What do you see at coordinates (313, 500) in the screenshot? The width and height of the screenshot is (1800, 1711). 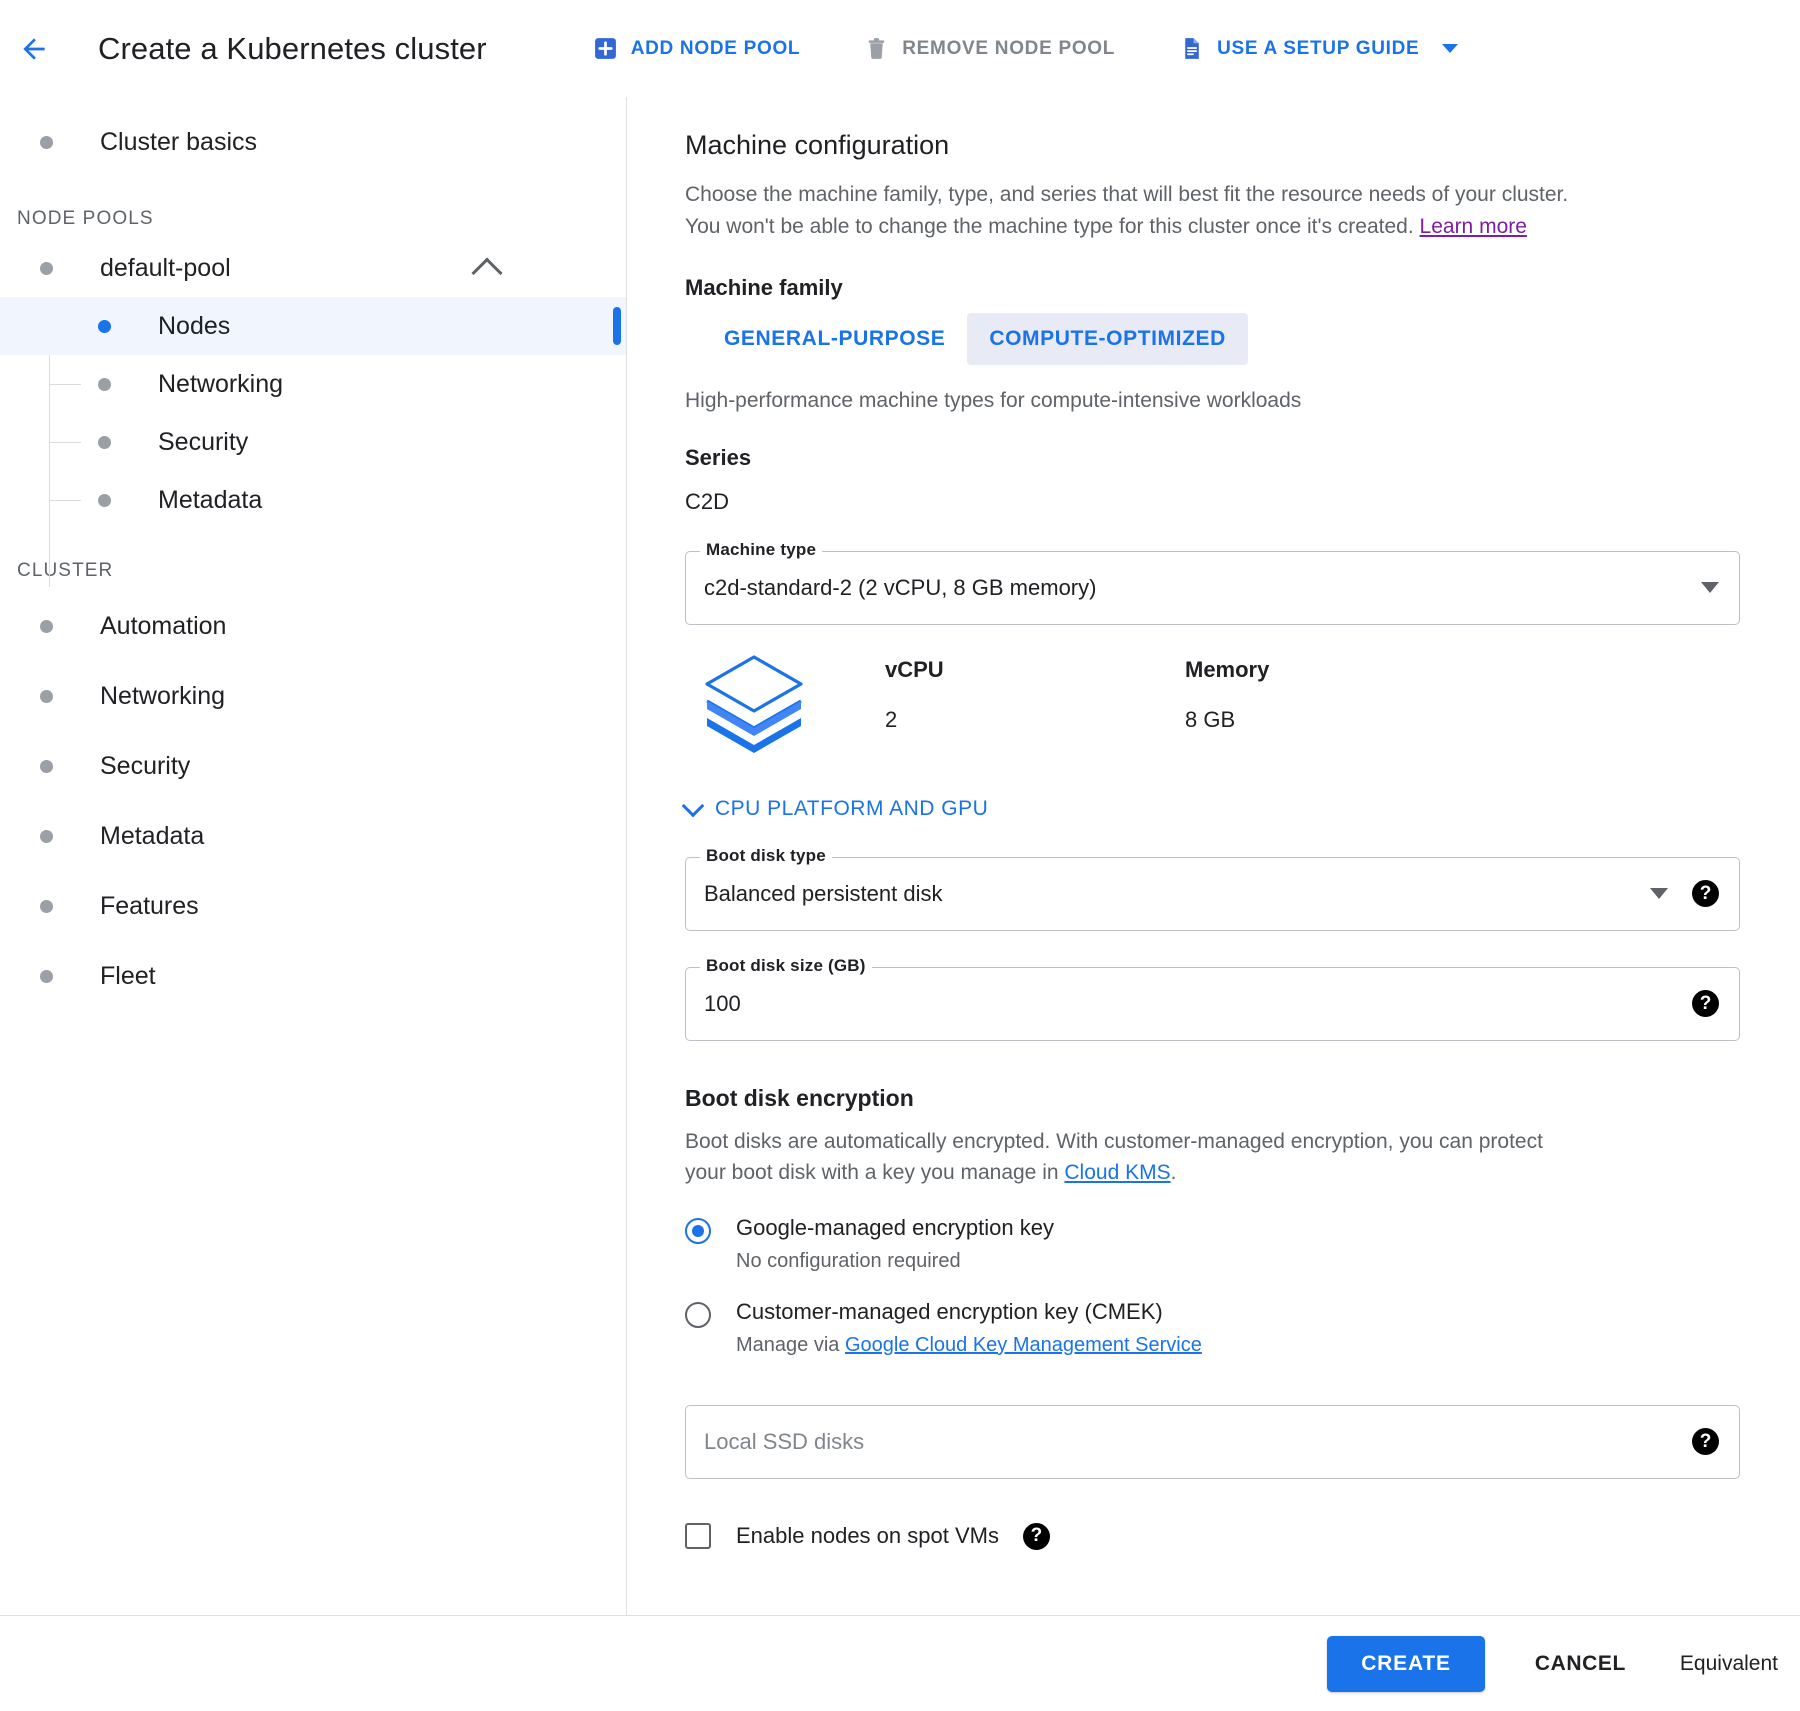 I see `sidebar-item-pool-metadata: Metadata` at bounding box center [313, 500].